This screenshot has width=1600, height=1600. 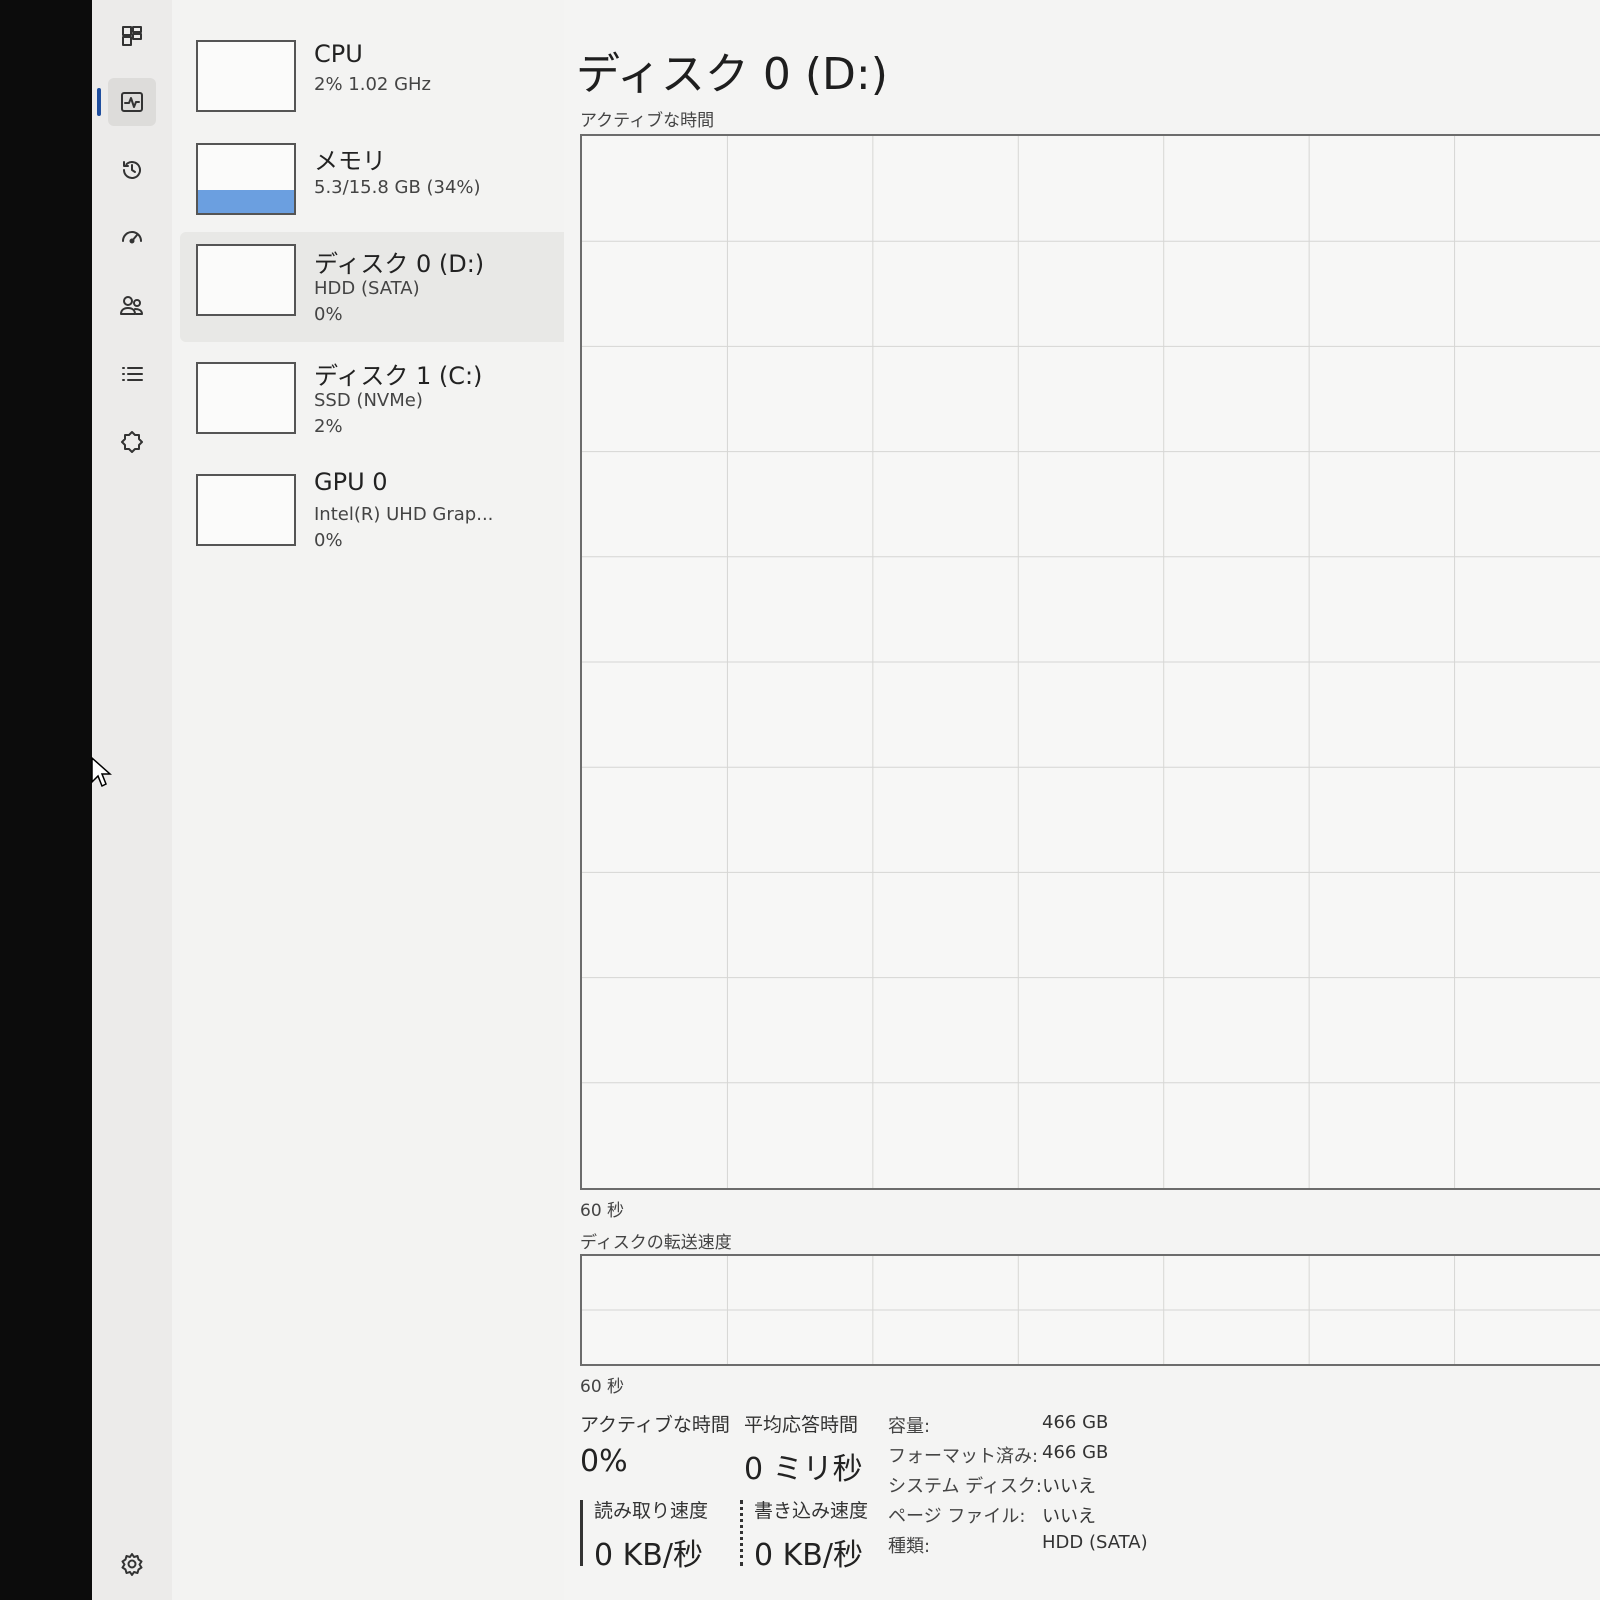 What do you see at coordinates (350, 161) in the screenshot?
I see `device-title: メモリ` at bounding box center [350, 161].